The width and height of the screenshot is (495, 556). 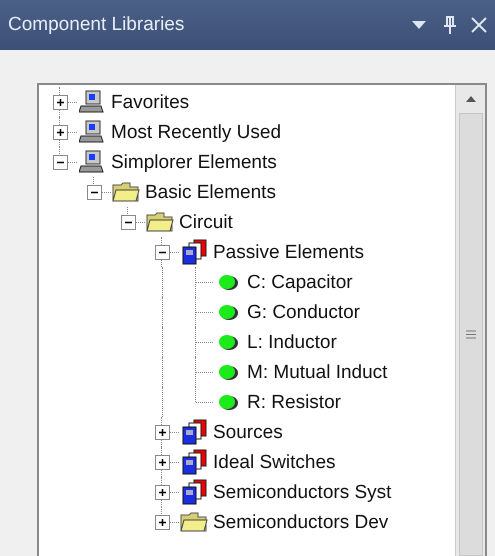 I want to click on dropdown-icon, so click(x=419, y=25).